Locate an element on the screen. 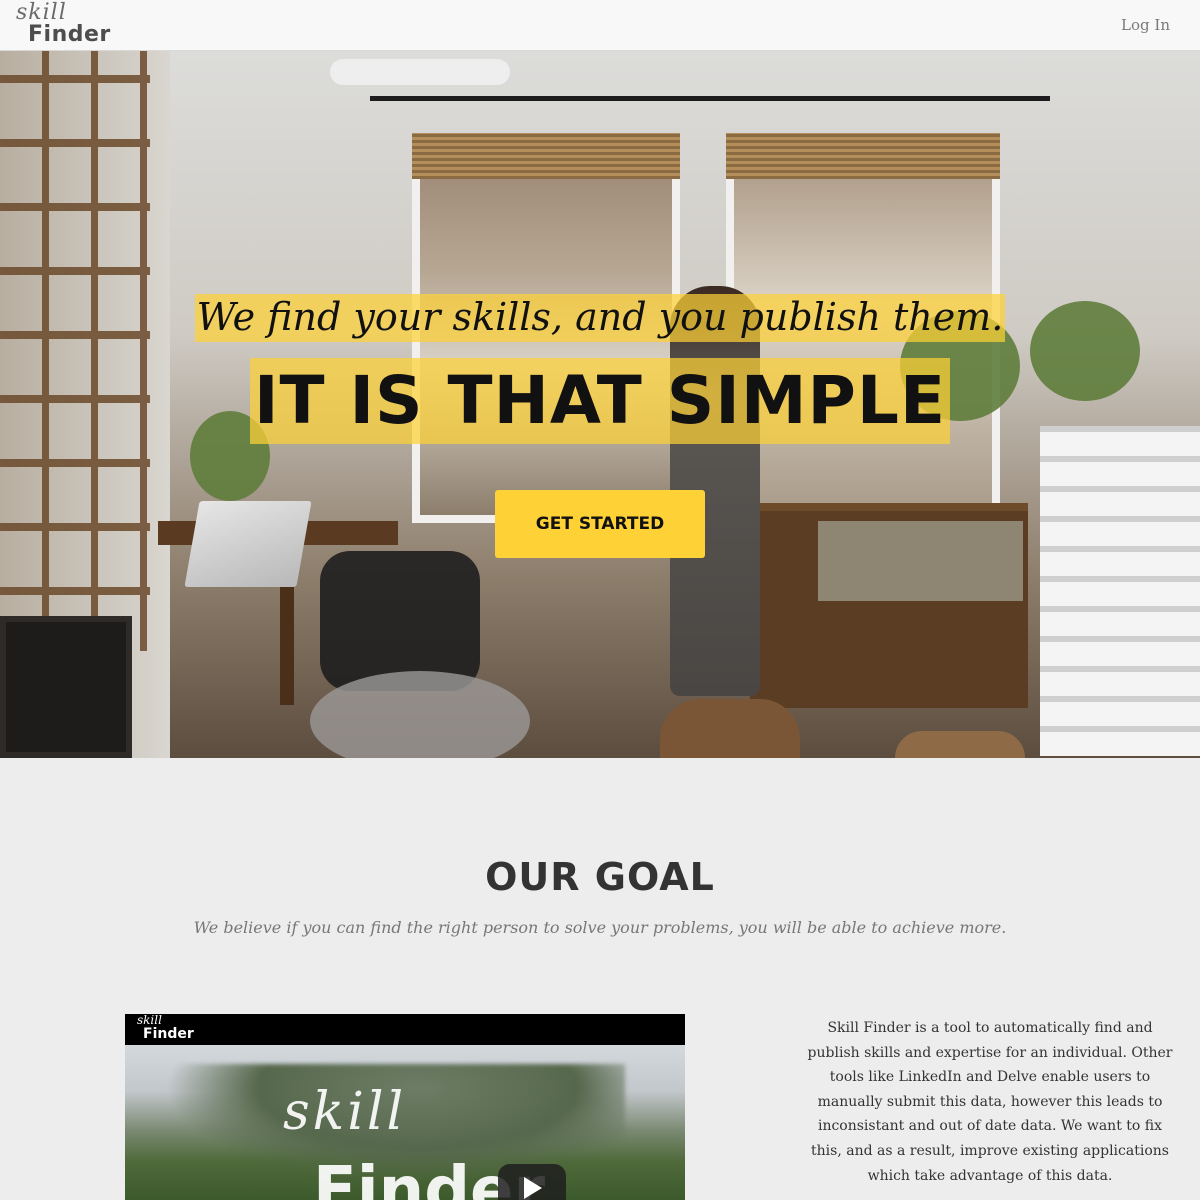 The image size is (1200, 1200). play-icon is located at coordinates (533, 1188).